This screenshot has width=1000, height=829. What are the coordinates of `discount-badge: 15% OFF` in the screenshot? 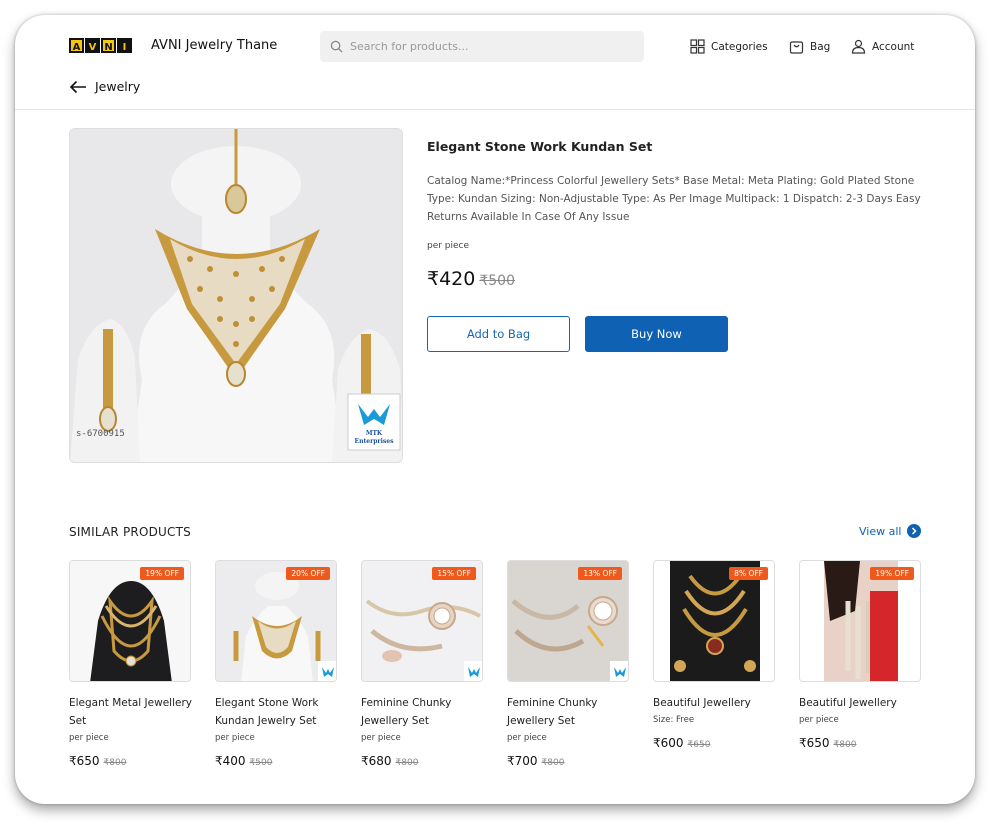 It's located at (454, 573).